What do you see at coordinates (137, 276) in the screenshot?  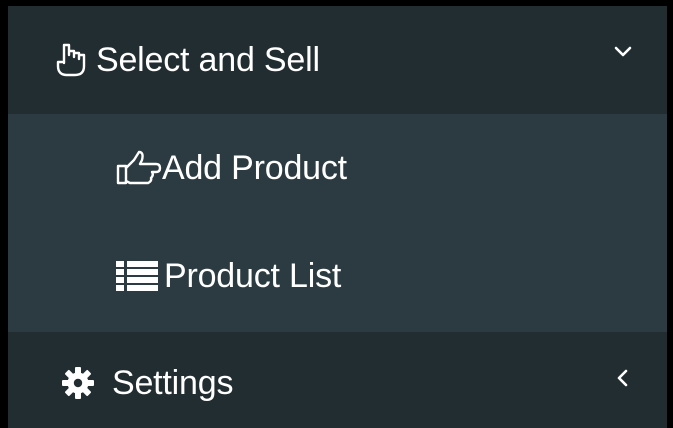 I see `list-icon` at bounding box center [137, 276].